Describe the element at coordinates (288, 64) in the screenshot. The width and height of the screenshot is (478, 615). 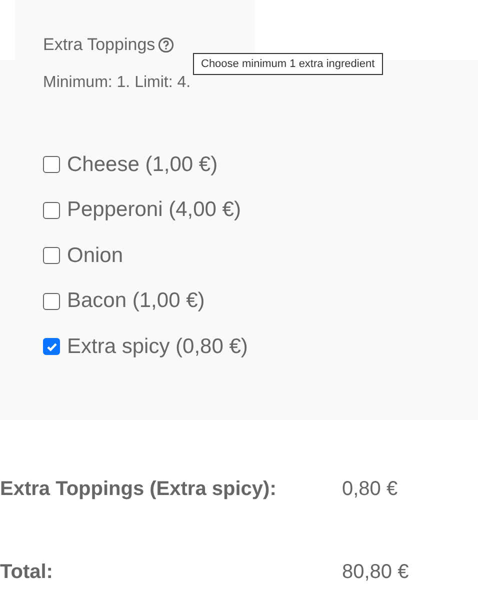
I see `tooltip: Choose minimum 1 extra ingredient` at that location.